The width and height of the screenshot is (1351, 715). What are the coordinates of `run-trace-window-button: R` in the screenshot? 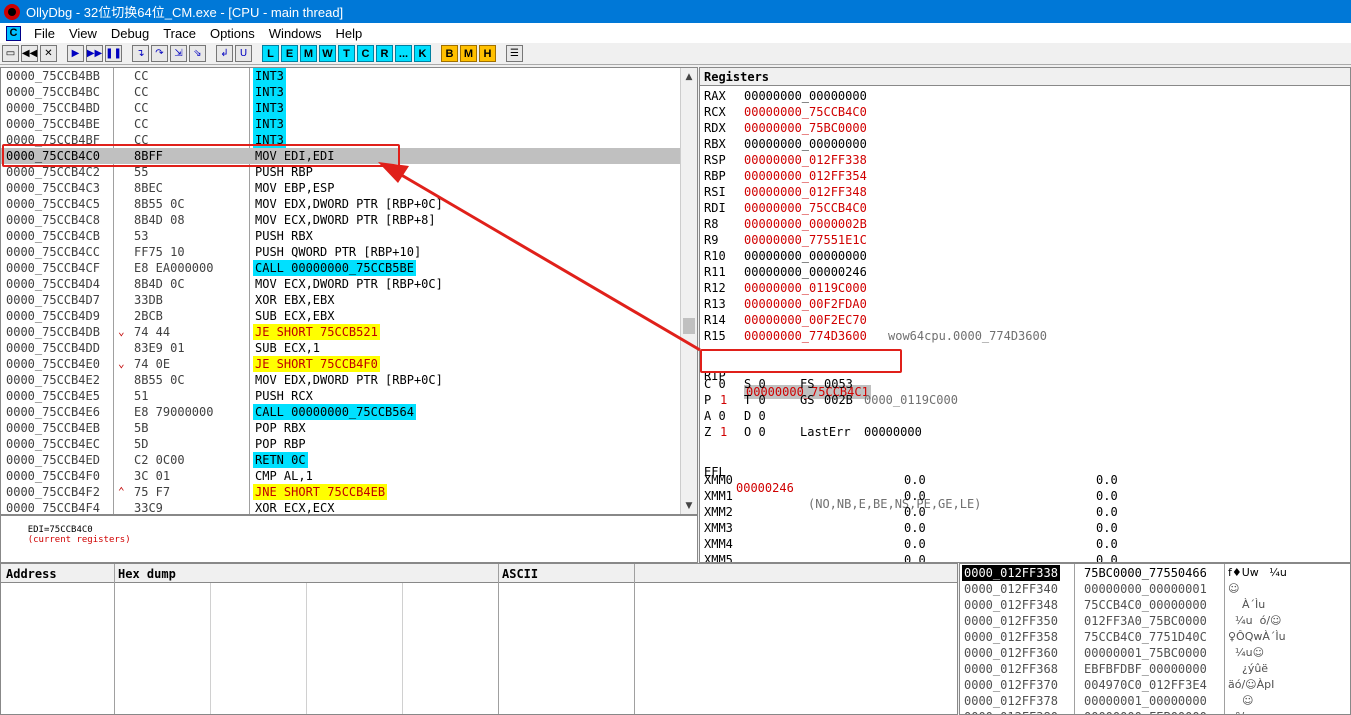 It's located at (384, 53).